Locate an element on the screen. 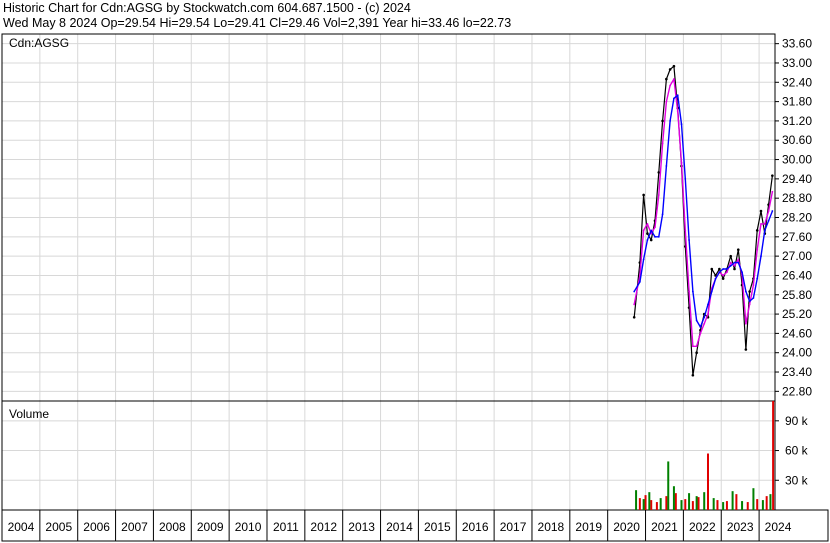  price-tick-label: 27.00 is located at coordinates (797, 256).